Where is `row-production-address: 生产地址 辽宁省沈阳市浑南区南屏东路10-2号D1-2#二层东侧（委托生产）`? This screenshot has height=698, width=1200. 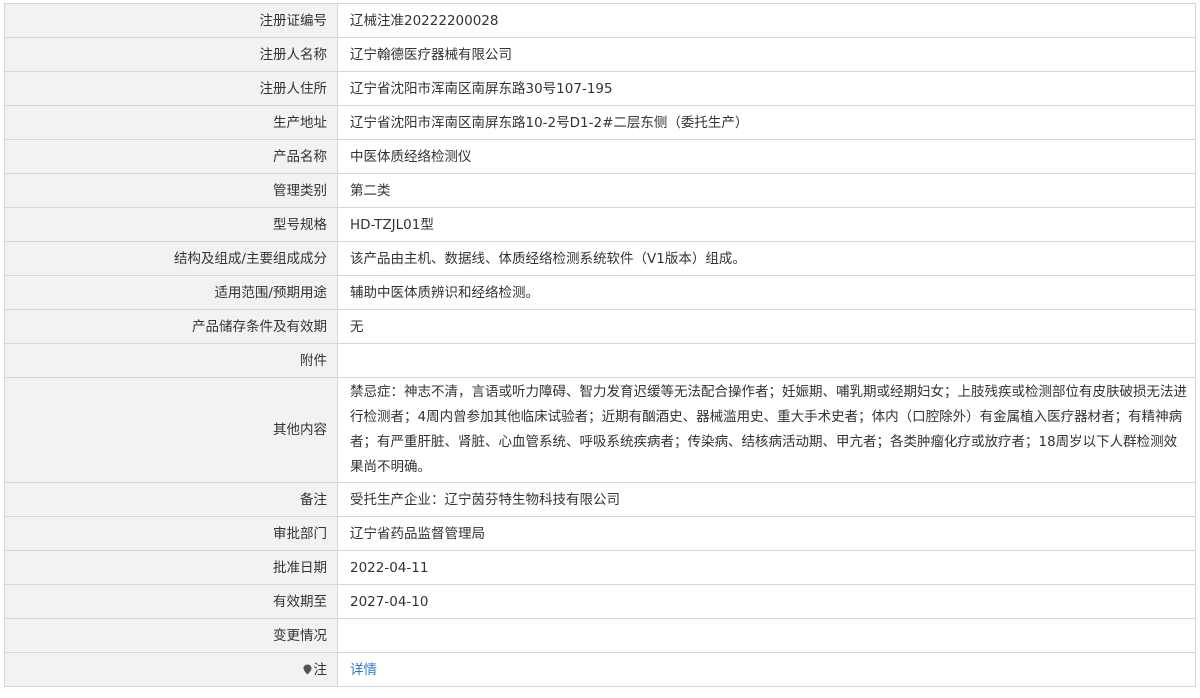 row-production-address: 生产地址 辽宁省沈阳市浑南区南屏东路10-2号D1-2#二层东侧（委托生产） is located at coordinates (600, 122).